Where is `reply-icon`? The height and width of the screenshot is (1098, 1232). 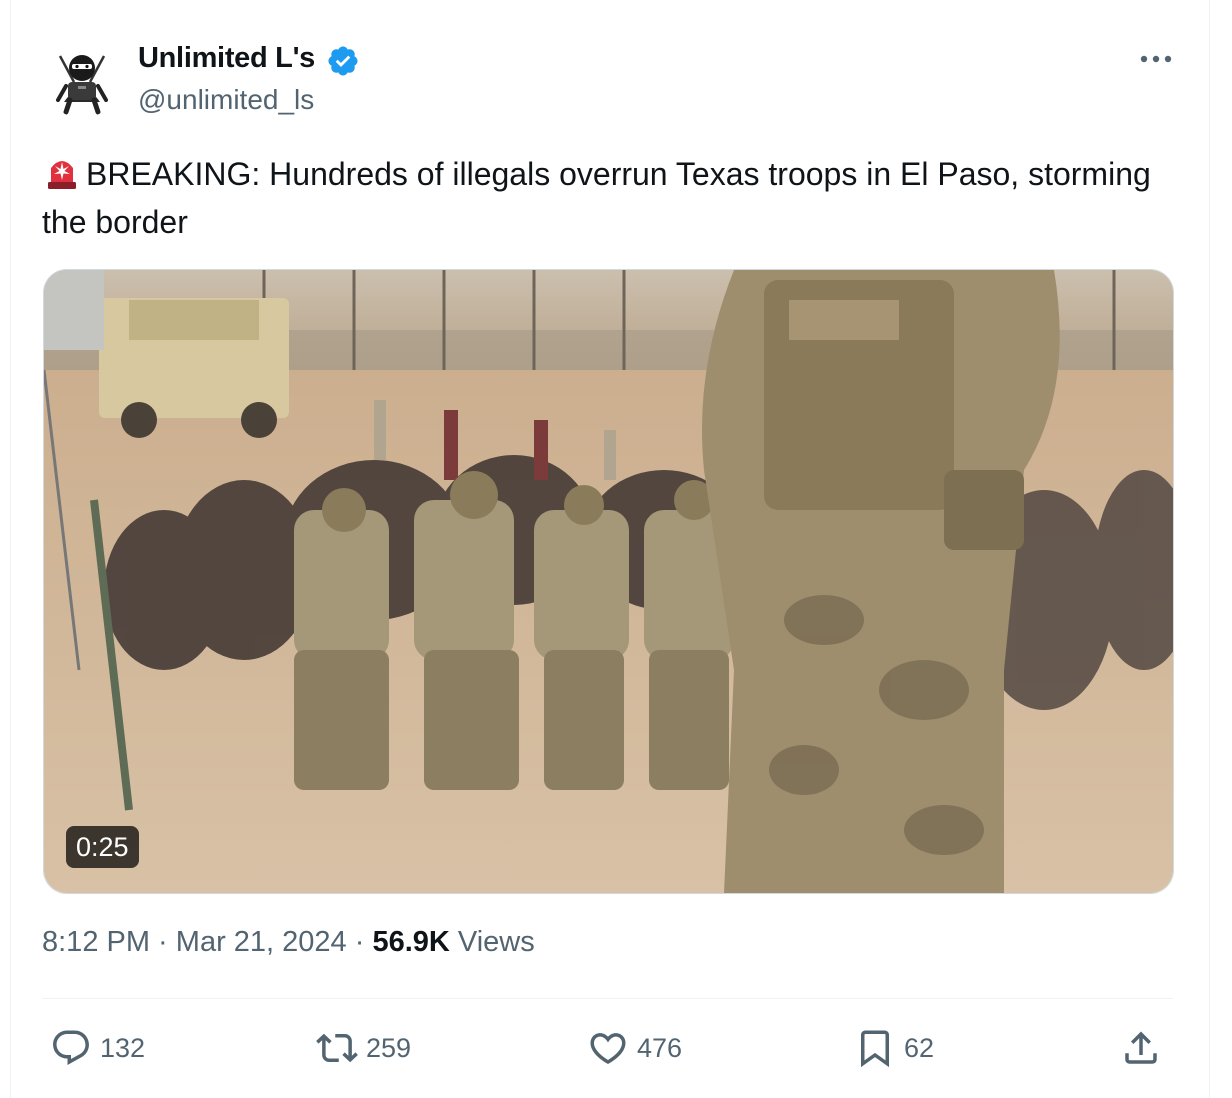
reply-icon is located at coordinates (71, 1047).